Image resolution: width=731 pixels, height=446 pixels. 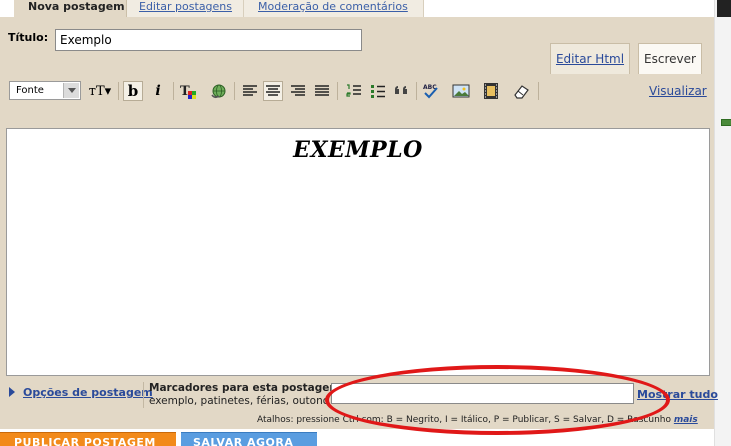 I want to click on quote-icon, so click(x=401, y=90).